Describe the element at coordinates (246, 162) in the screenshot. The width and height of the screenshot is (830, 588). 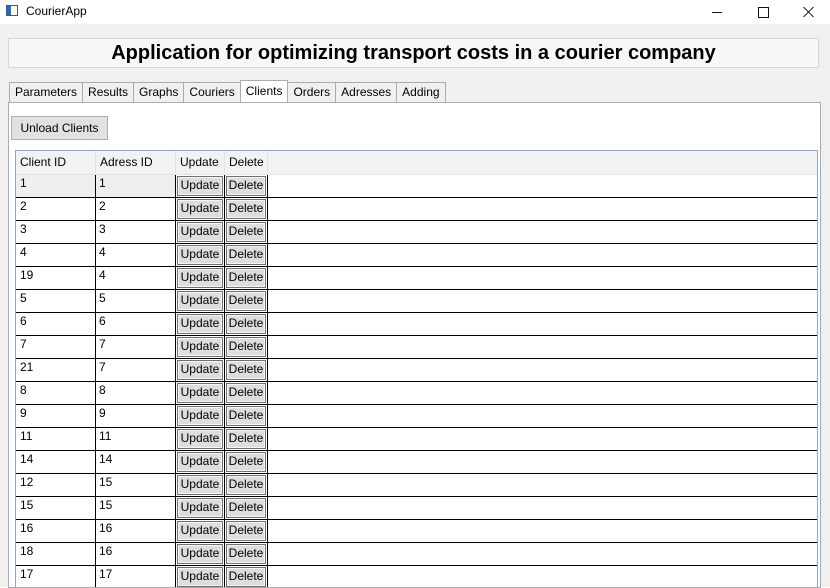
I see `column-header-delete: Delete` at that location.